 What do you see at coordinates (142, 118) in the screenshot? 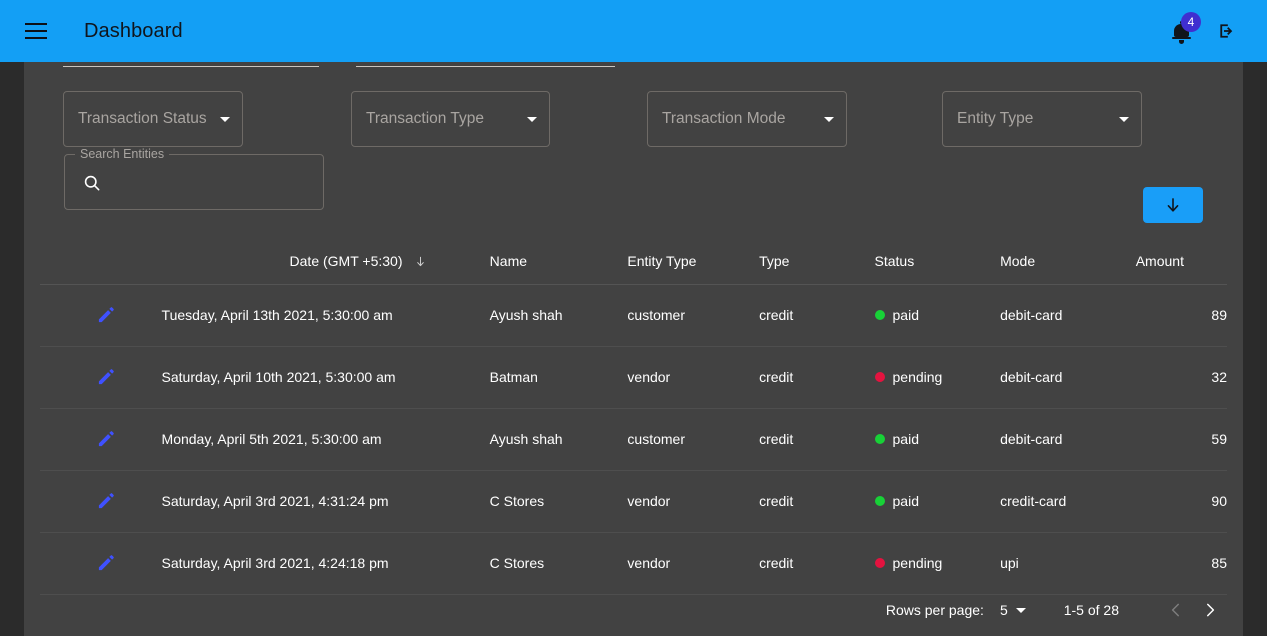
I see `select-transaction-status-label: Transaction Status` at bounding box center [142, 118].